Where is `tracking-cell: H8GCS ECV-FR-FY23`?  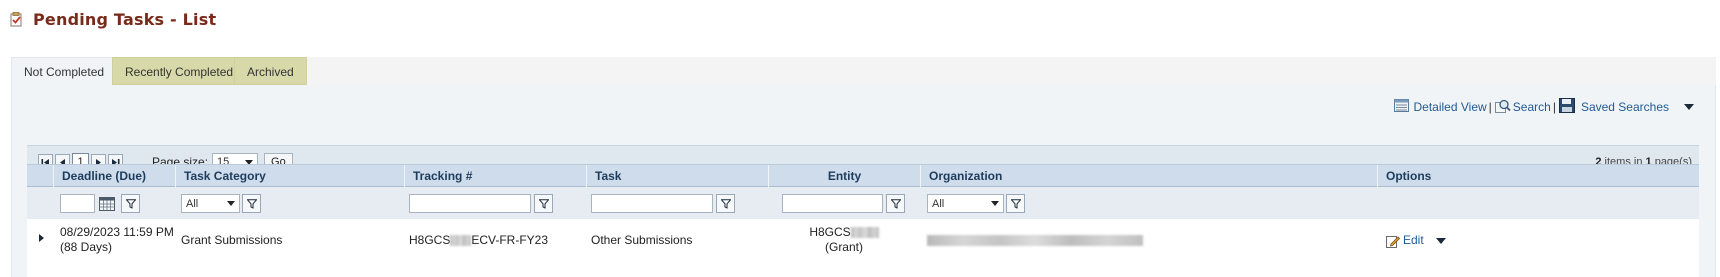
tracking-cell: H8GCS ECV-FR-FY23 is located at coordinates (478, 240).